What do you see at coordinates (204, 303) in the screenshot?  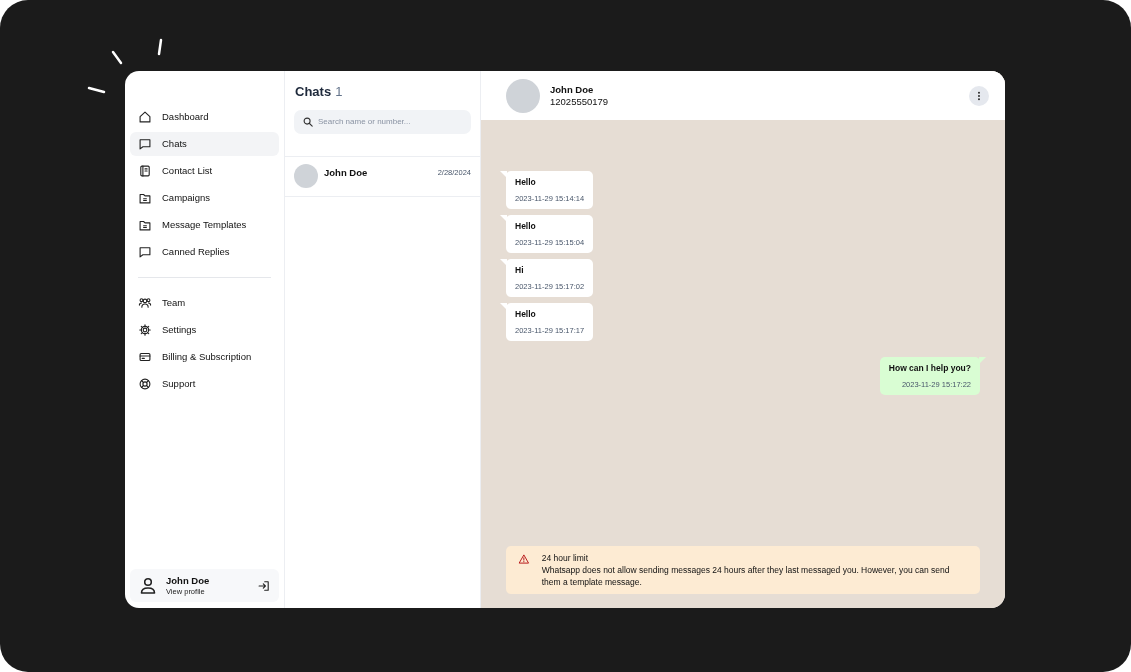 I see `nav-item: Team` at bounding box center [204, 303].